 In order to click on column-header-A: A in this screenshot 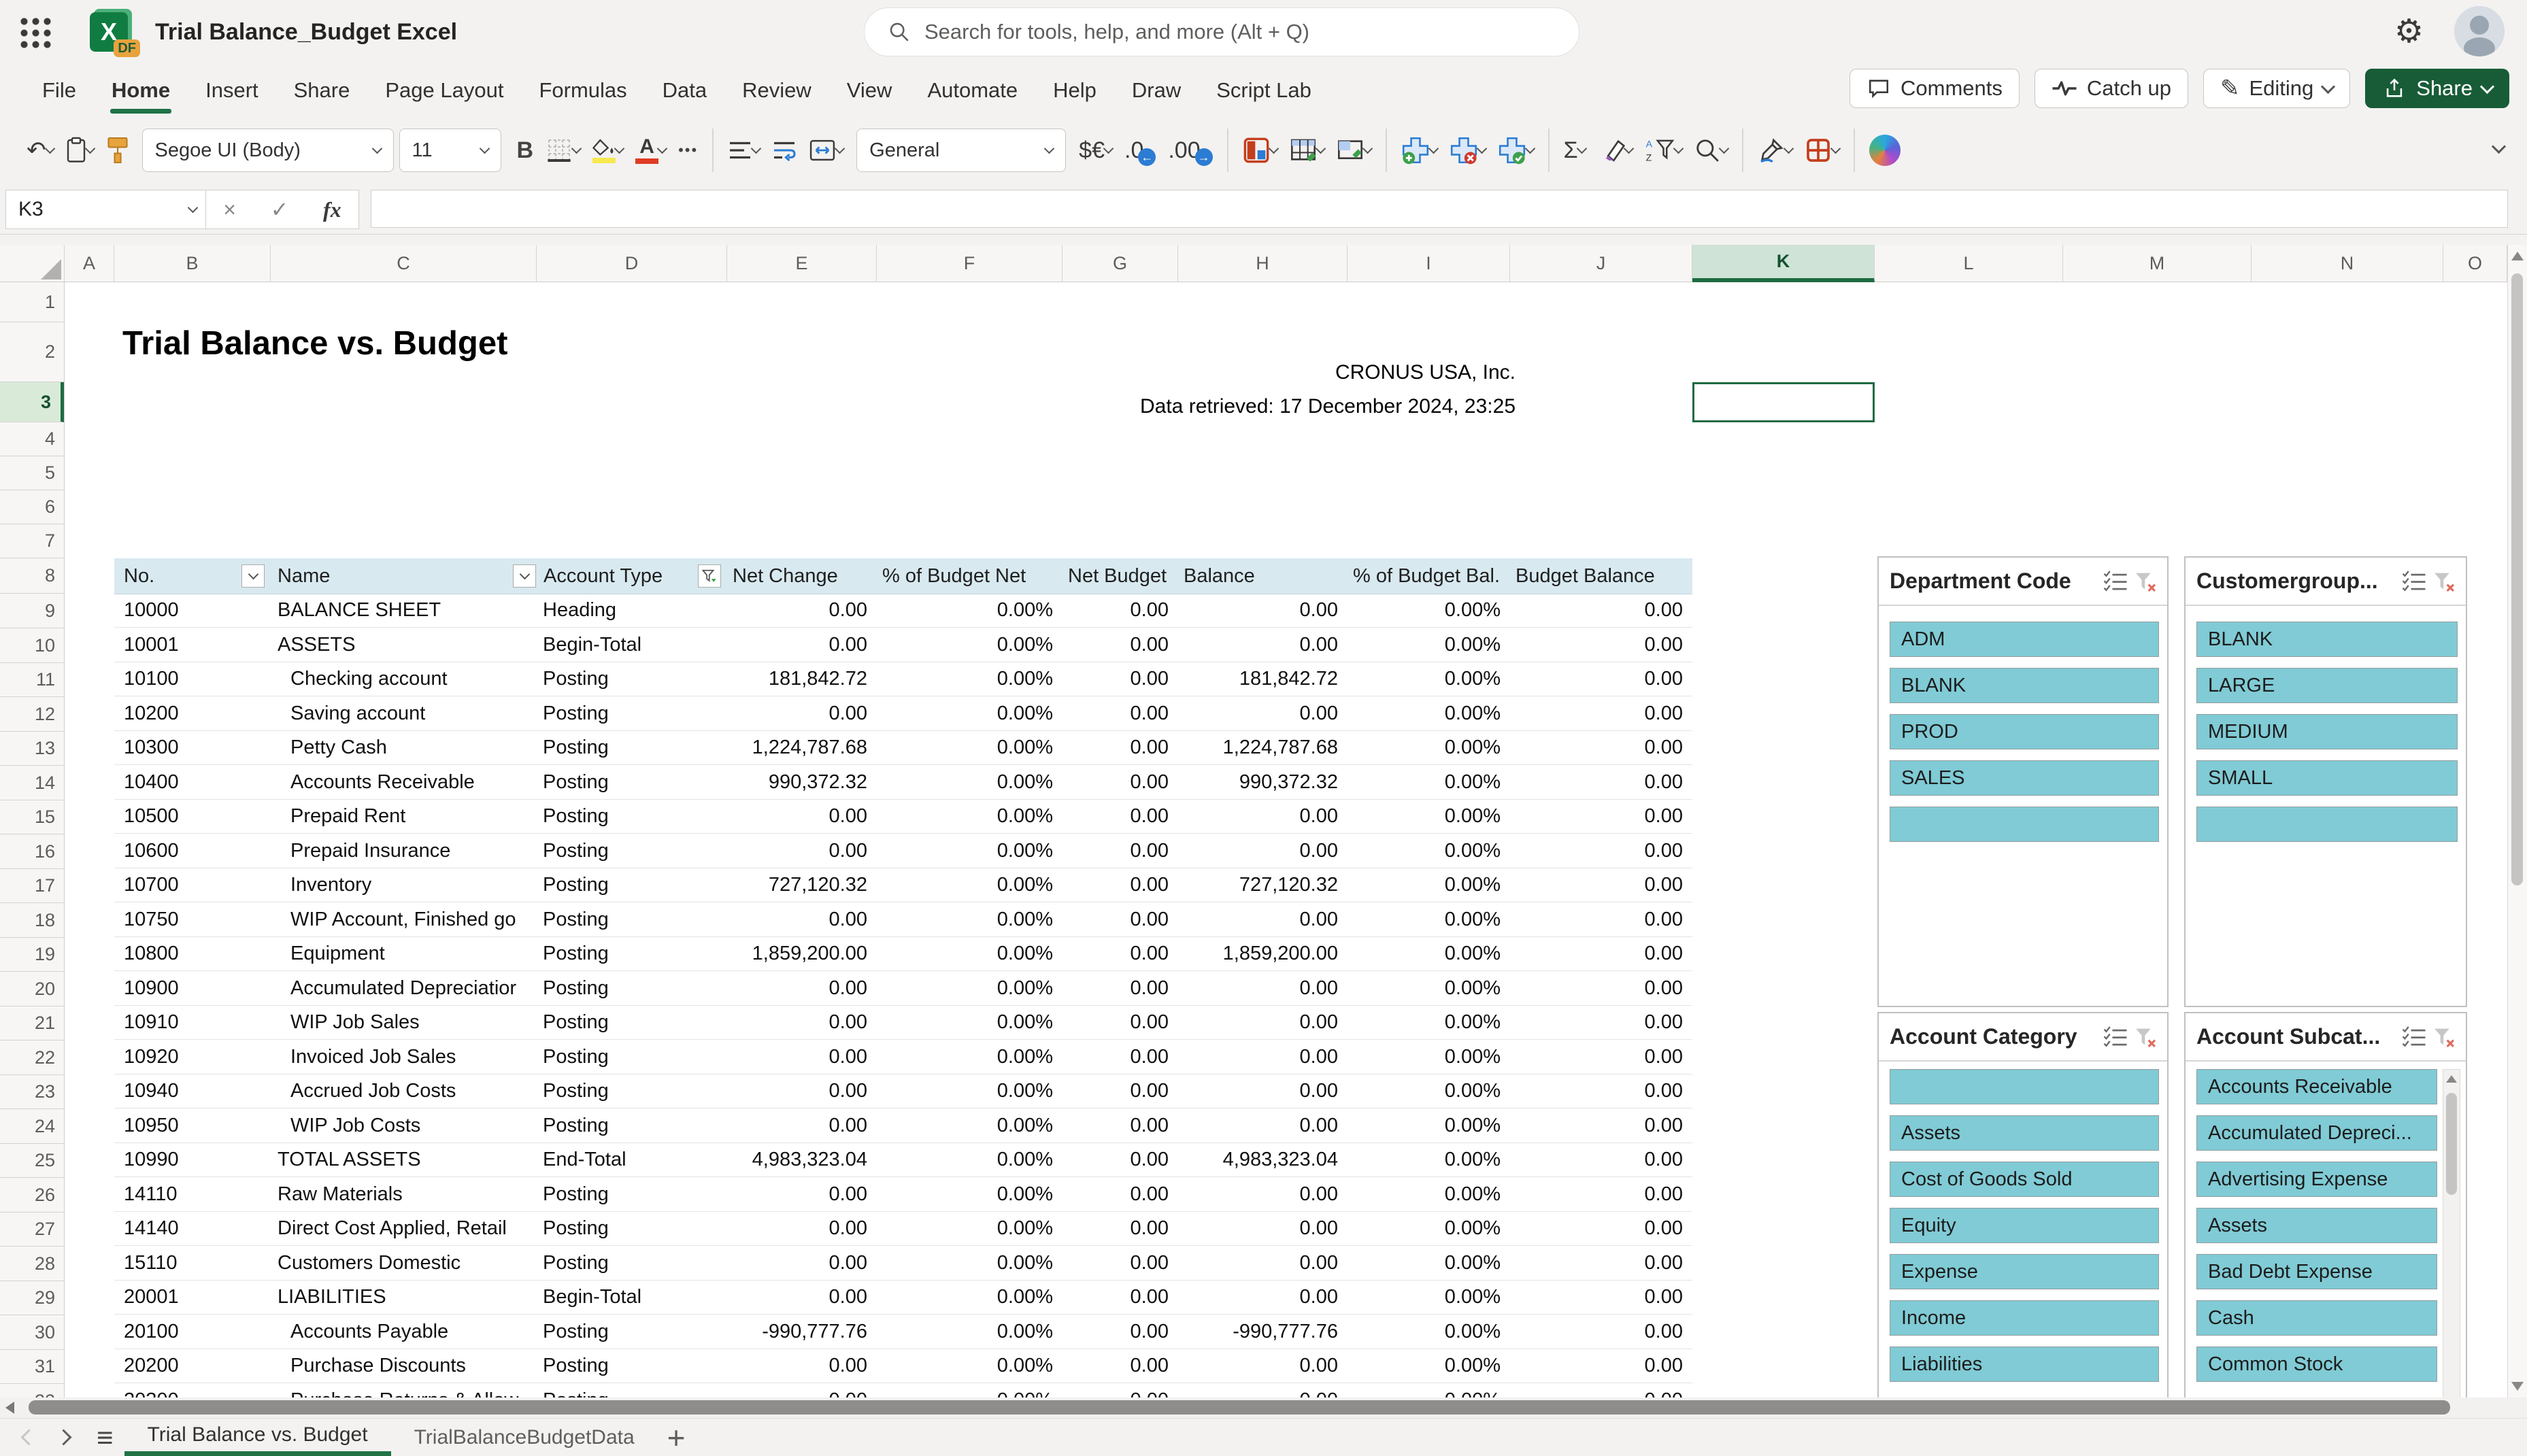, I will do `click(89, 263)`.